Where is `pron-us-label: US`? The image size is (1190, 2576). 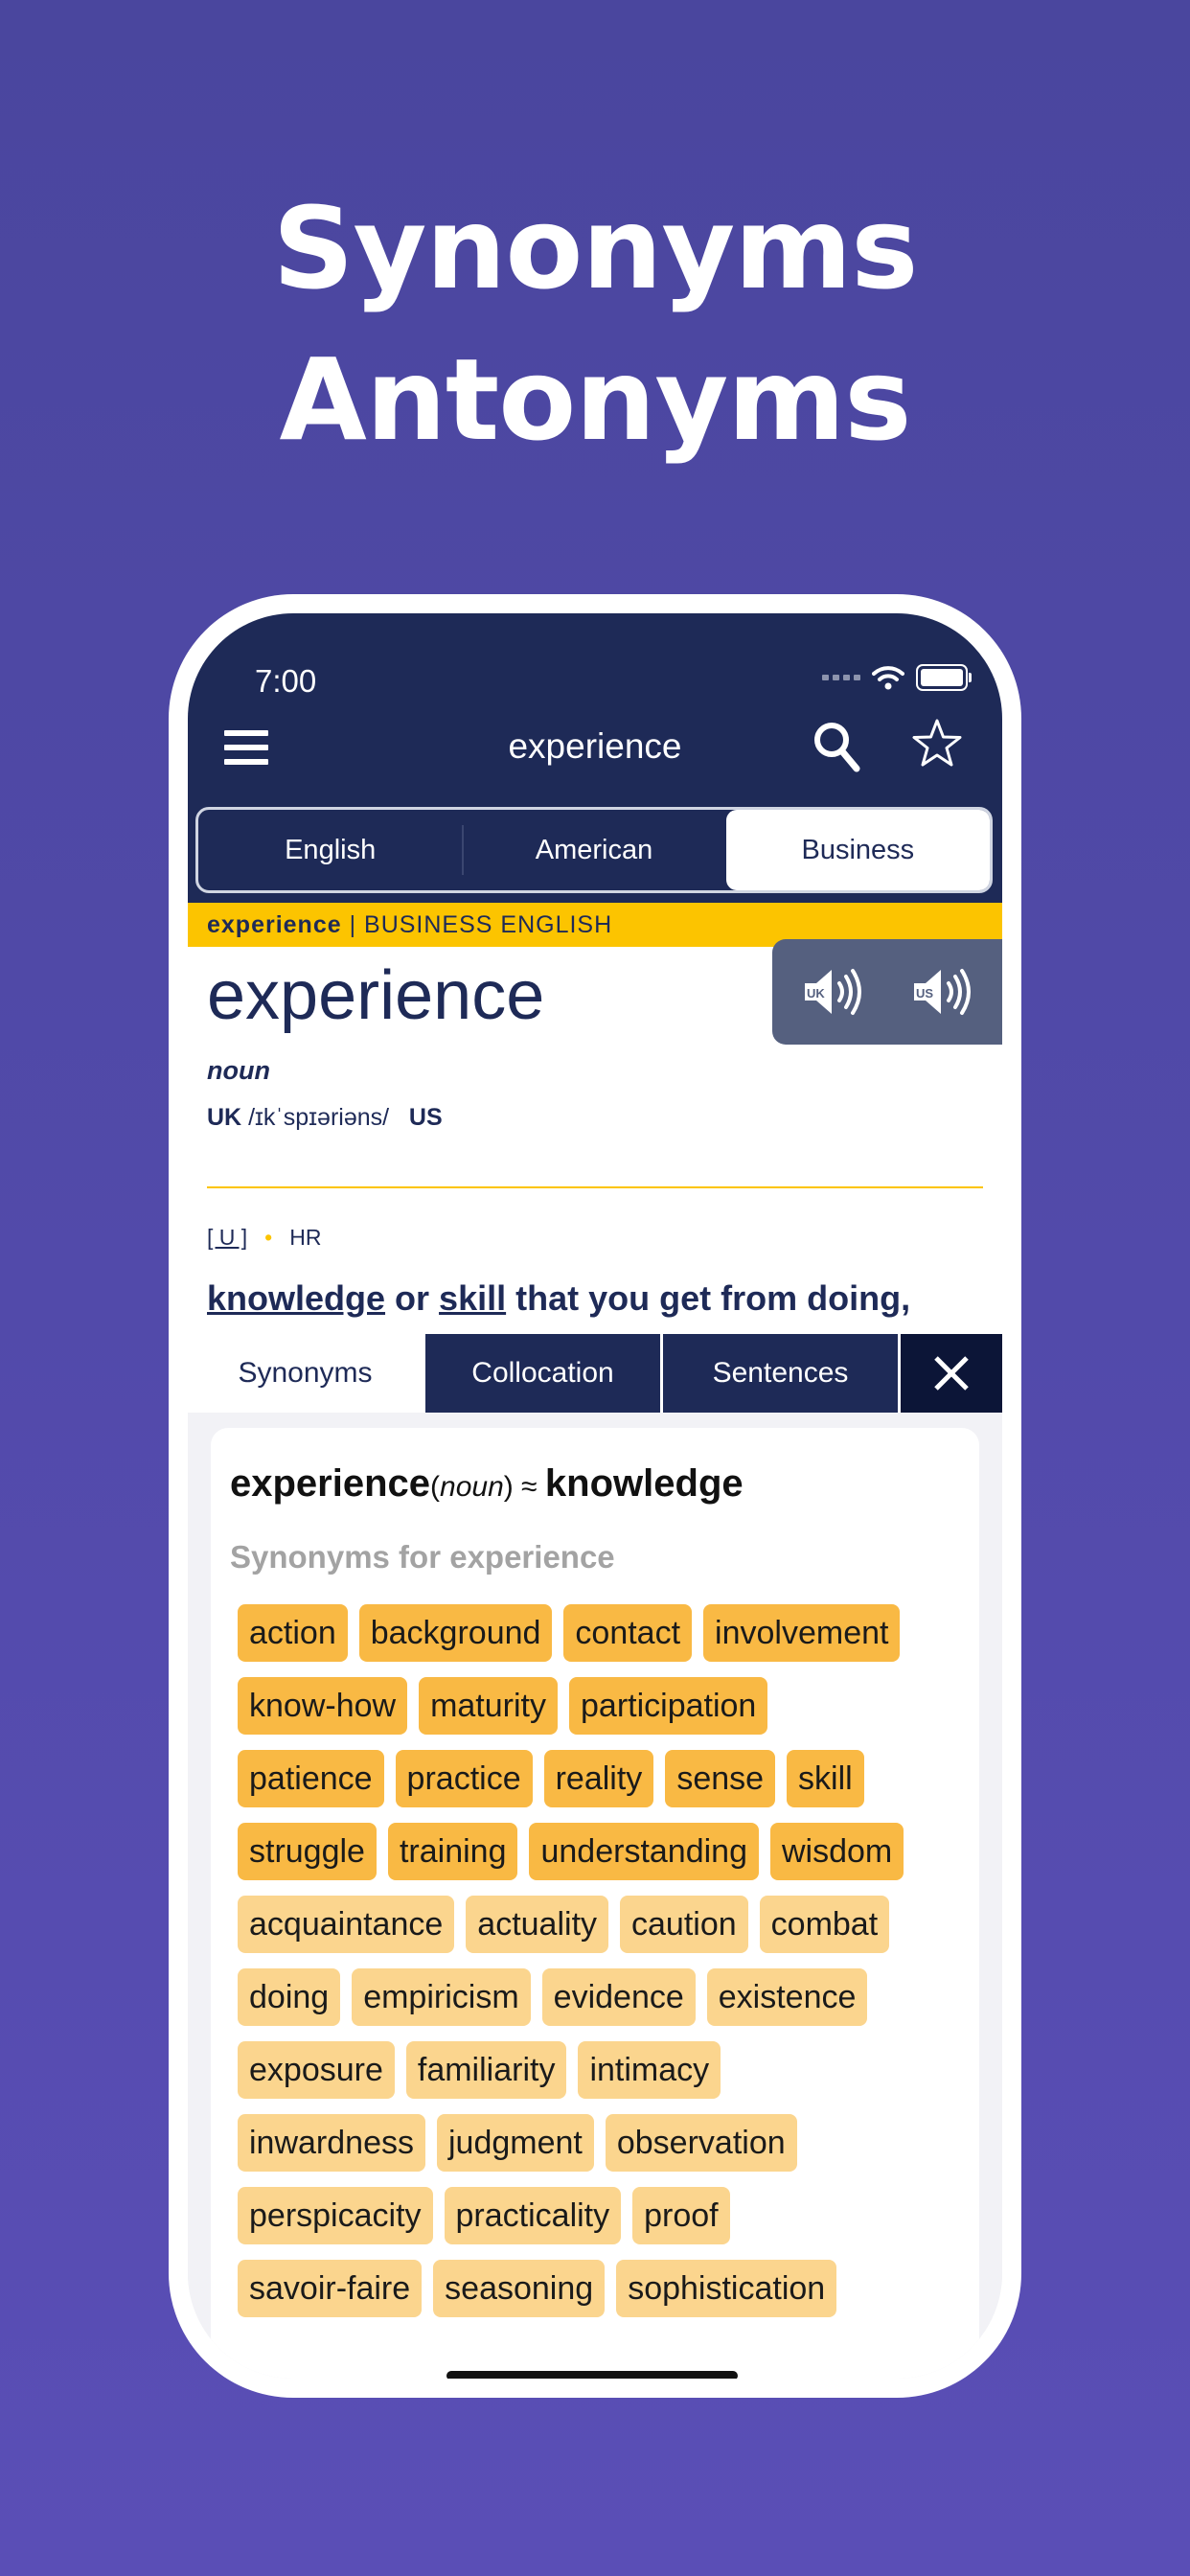 pron-us-label: US is located at coordinates (426, 1117).